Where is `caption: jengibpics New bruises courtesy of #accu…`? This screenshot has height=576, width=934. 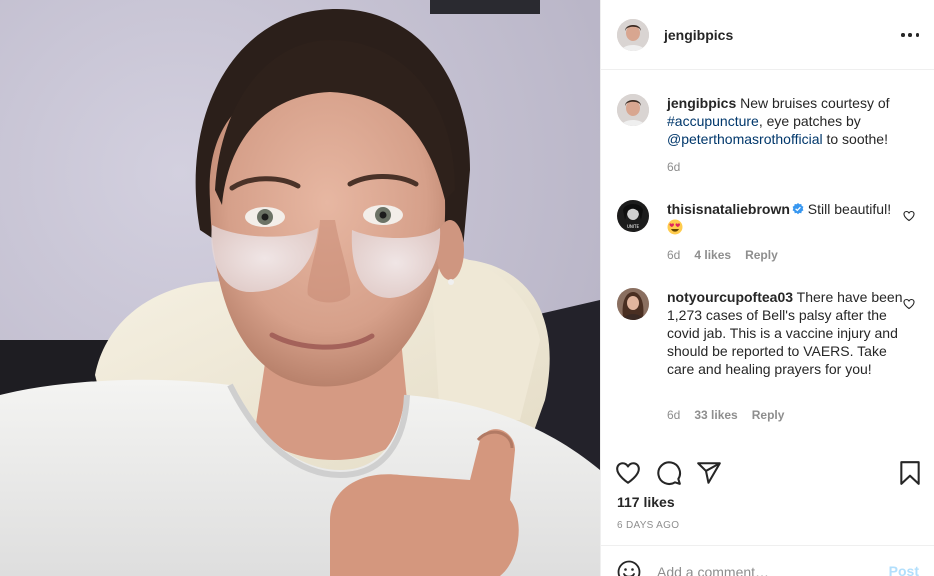 caption: jengibpics New bruises courtesy of #accu… is located at coordinates (767, 139).